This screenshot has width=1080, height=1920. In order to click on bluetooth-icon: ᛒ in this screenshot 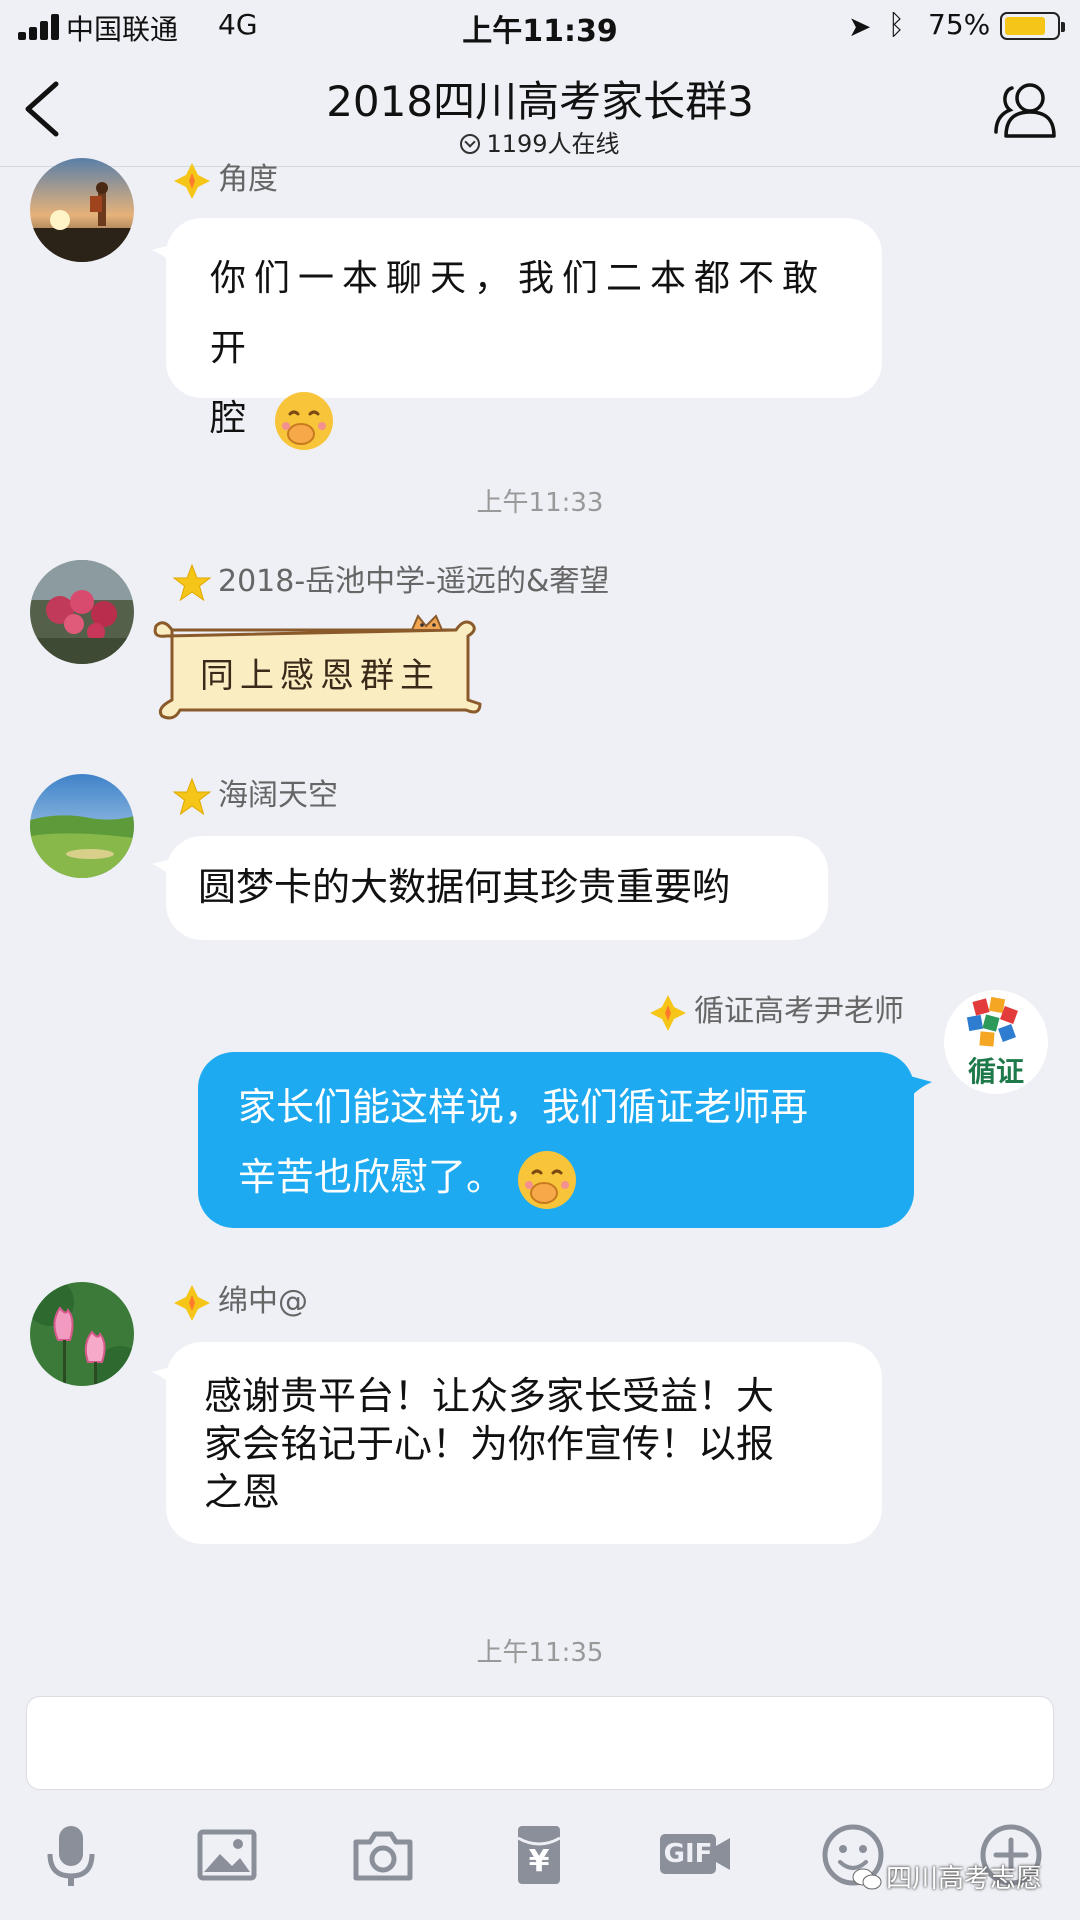, I will do `click(896, 24)`.